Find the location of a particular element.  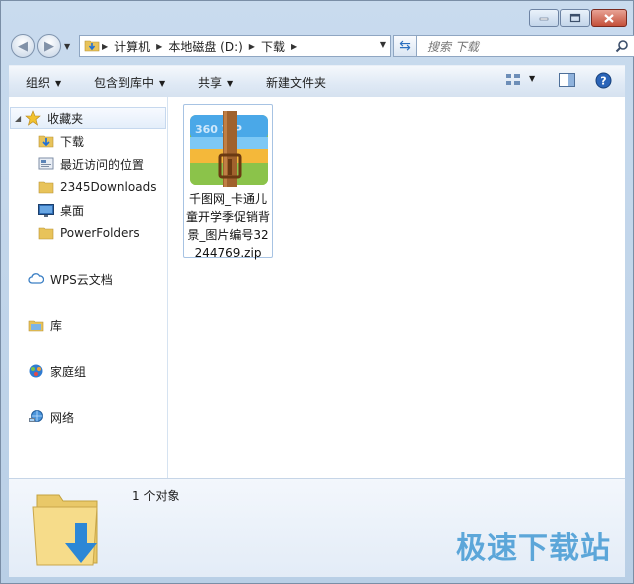

item-count-label: 1 个对象 is located at coordinates (156, 496).